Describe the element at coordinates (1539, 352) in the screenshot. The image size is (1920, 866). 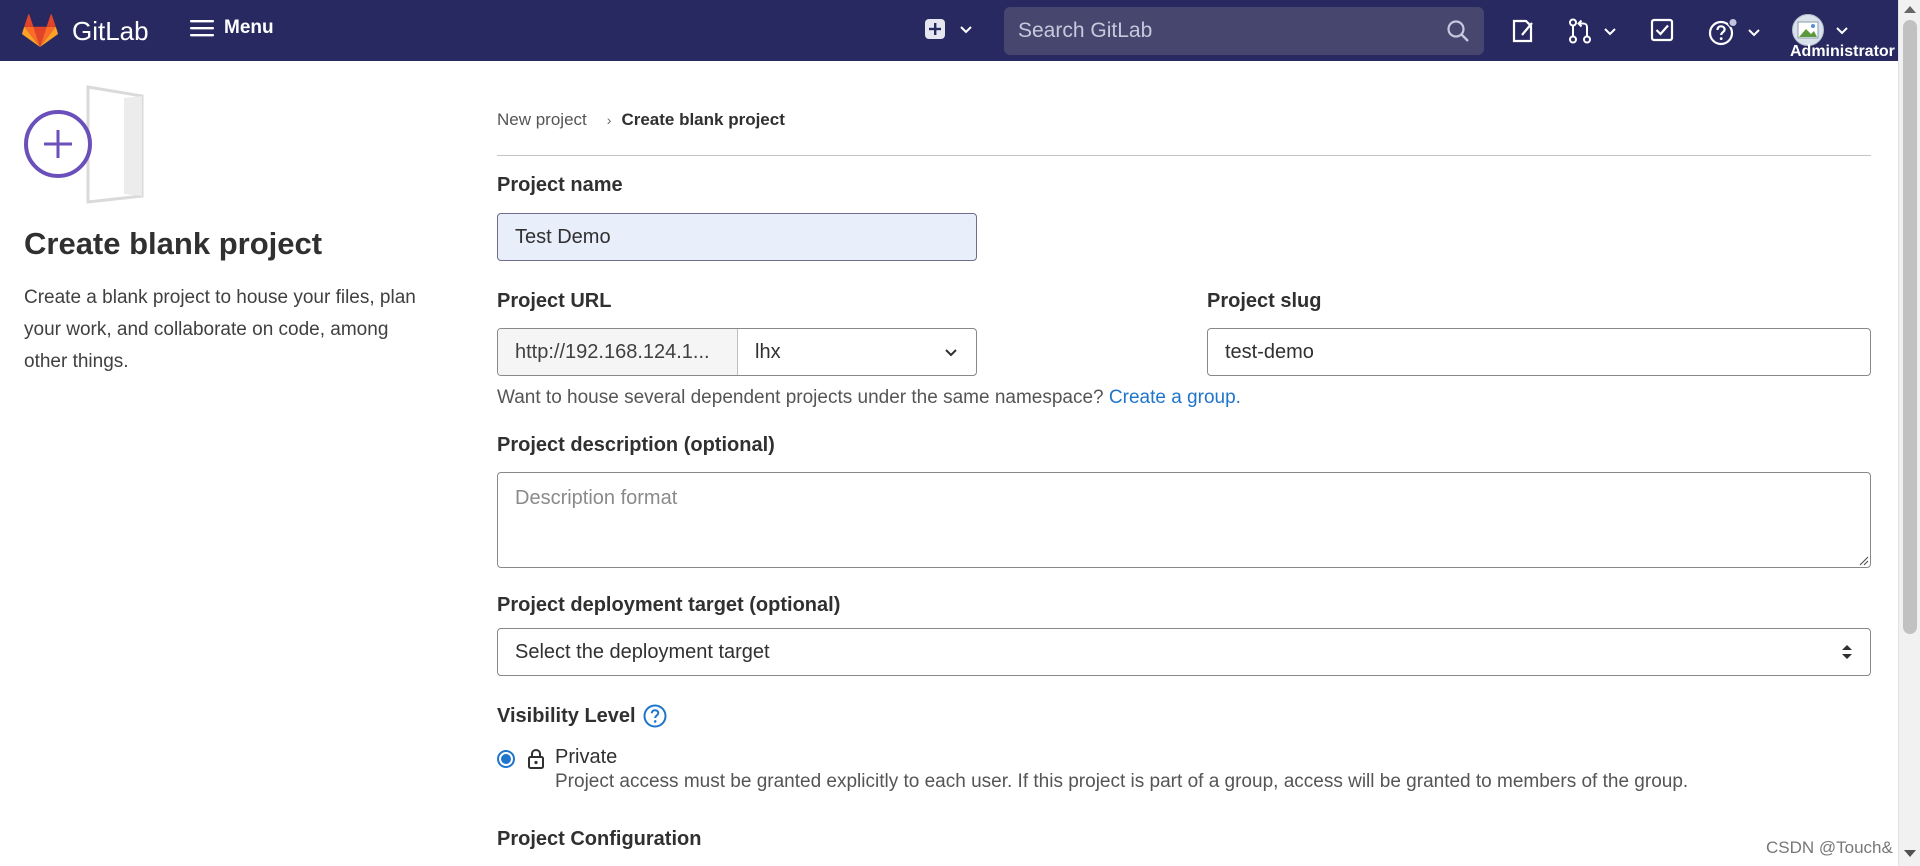
I see `project-slug-input` at that location.